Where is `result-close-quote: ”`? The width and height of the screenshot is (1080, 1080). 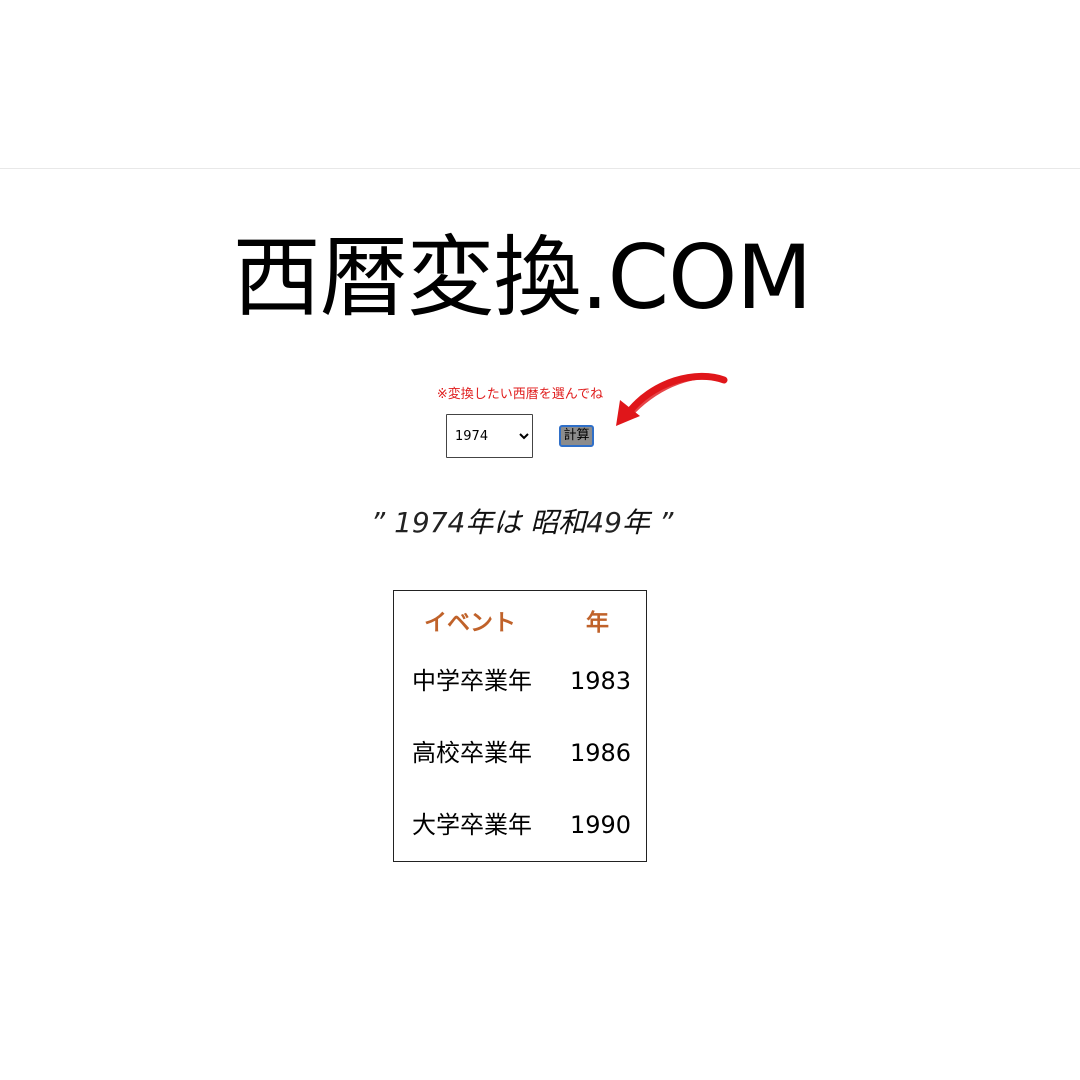 result-close-quote: ” is located at coordinates (666, 522).